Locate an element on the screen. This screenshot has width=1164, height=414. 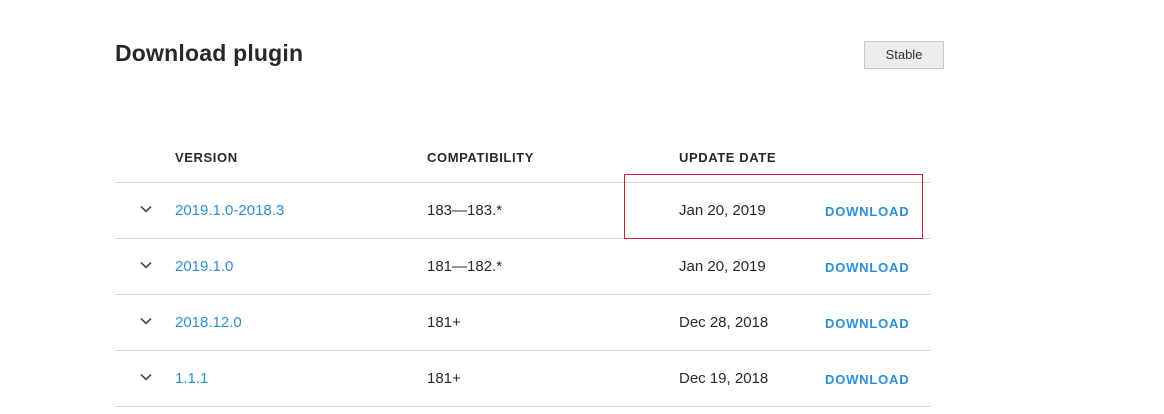
version-link: 1.1.1 is located at coordinates (191, 378).